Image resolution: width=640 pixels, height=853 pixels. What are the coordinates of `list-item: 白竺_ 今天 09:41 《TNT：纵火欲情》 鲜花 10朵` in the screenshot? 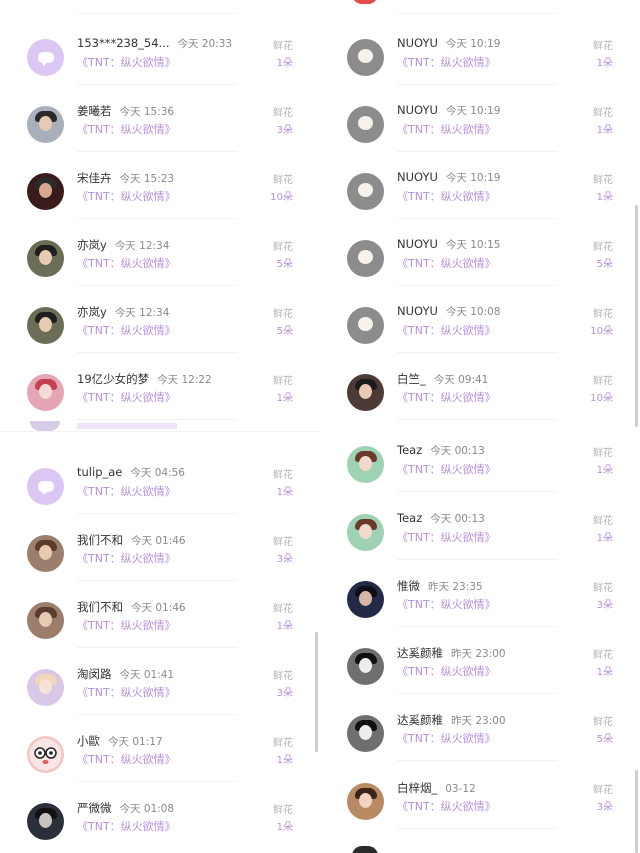 It's located at (480, 395).